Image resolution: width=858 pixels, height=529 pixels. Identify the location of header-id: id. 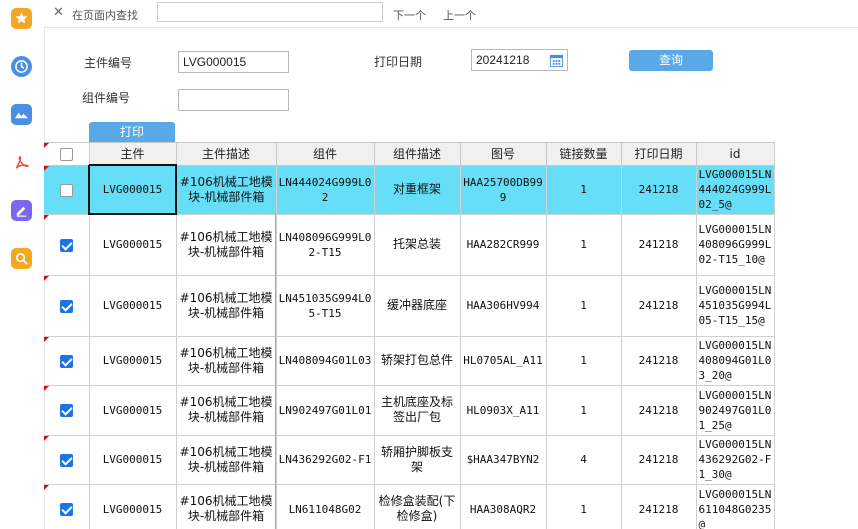
(735, 154).